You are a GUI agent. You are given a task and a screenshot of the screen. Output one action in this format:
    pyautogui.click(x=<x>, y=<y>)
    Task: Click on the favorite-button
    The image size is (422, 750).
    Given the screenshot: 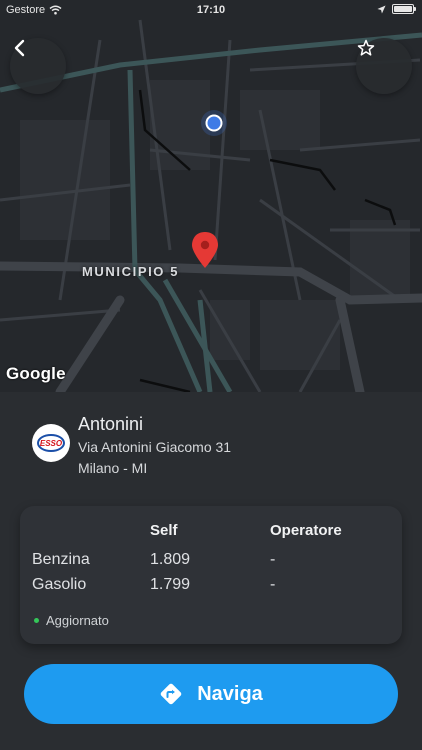 What is the action you would take?
    pyautogui.click(x=384, y=66)
    